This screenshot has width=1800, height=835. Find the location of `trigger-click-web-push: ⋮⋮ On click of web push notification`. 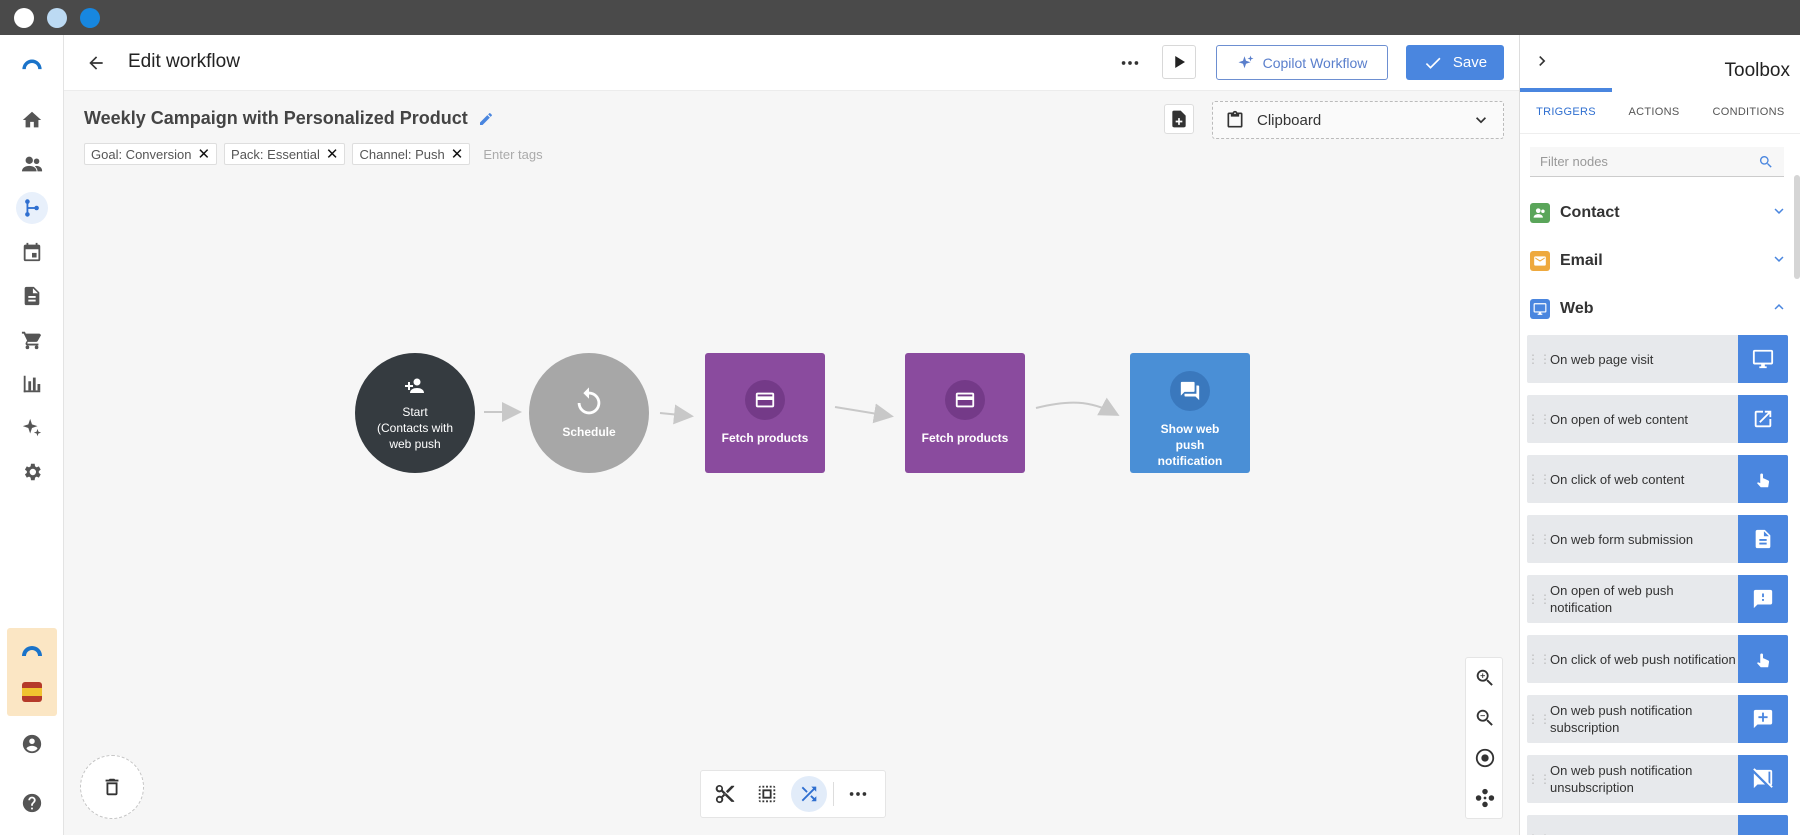

trigger-click-web-push: ⋮⋮ On click of web push notification is located at coordinates (1657, 659).